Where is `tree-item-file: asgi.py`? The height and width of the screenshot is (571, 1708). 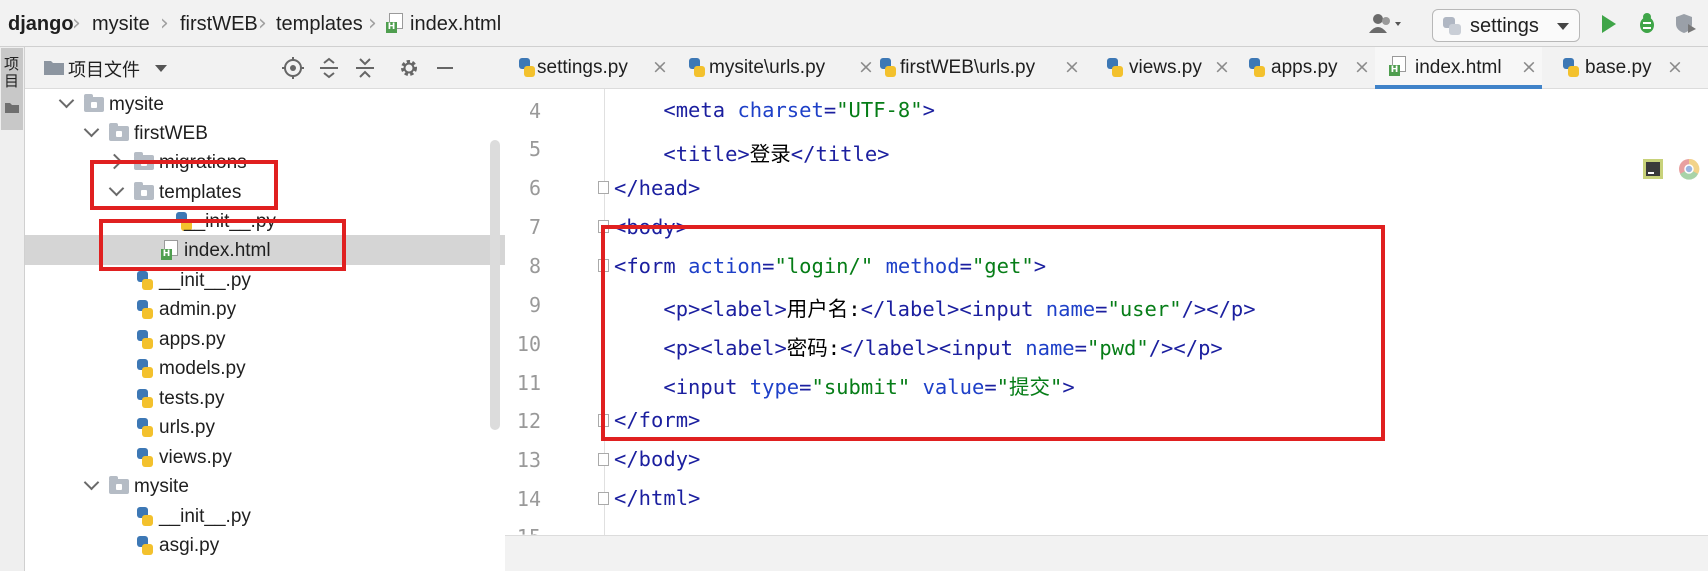 tree-item-file: asgi.py is located at coordinates (265, 545).